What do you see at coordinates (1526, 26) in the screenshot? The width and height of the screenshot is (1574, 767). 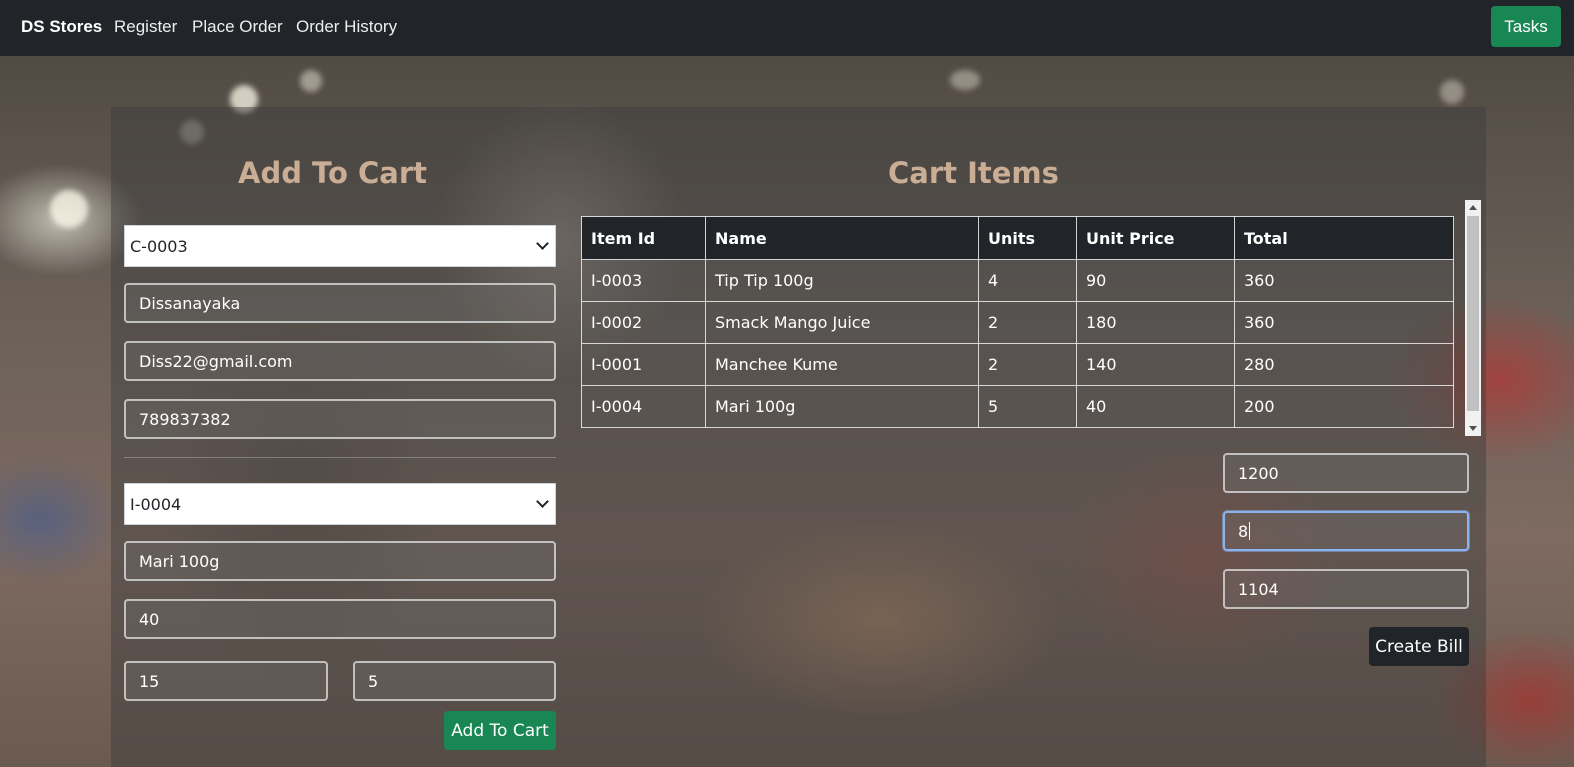 I see `tasks-button: Tasks` at bounding box center [1526, 26].